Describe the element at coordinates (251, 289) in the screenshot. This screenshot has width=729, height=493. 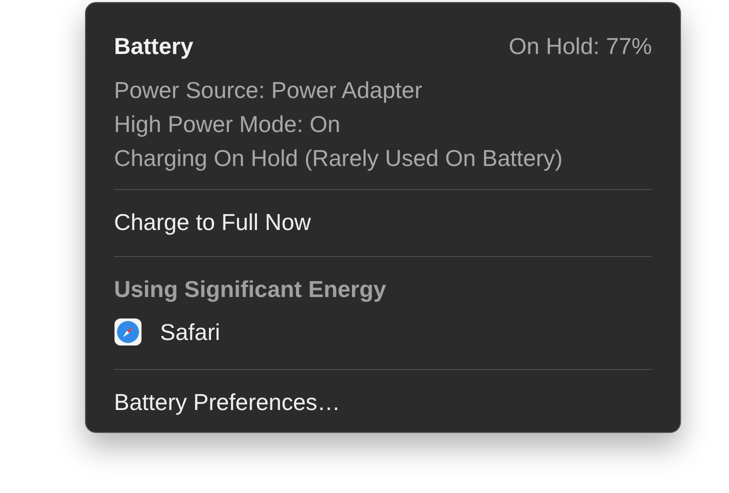
I see `section-heading: Using Significant Energy` at that location.